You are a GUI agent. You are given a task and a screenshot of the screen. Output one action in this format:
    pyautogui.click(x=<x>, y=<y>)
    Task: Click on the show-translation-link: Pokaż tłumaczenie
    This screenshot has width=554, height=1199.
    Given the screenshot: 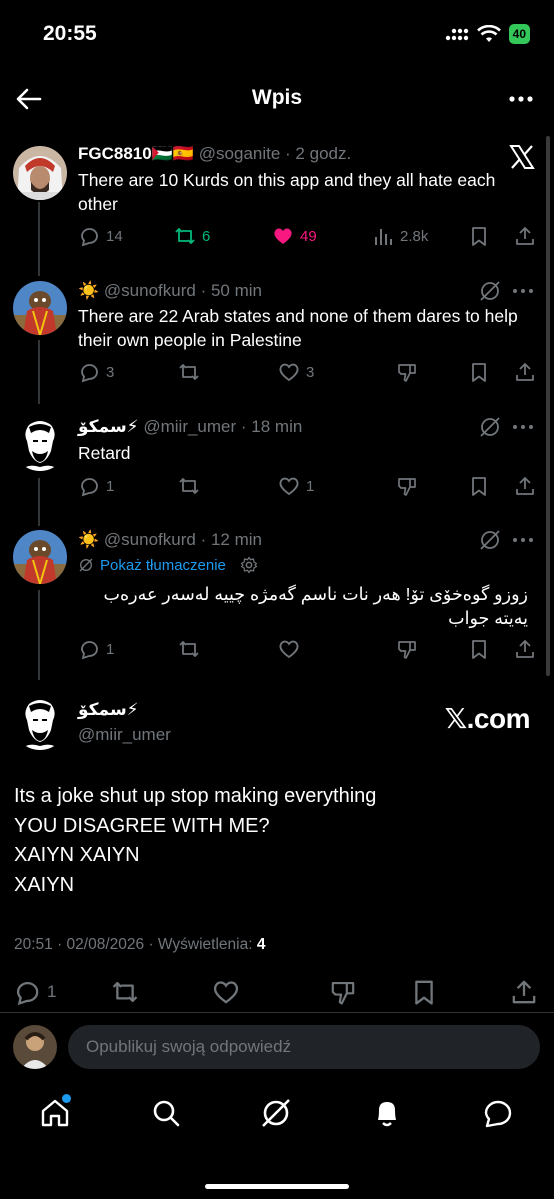 What is the action you would take?
    pyautogui.click(x=168, y=565)
    